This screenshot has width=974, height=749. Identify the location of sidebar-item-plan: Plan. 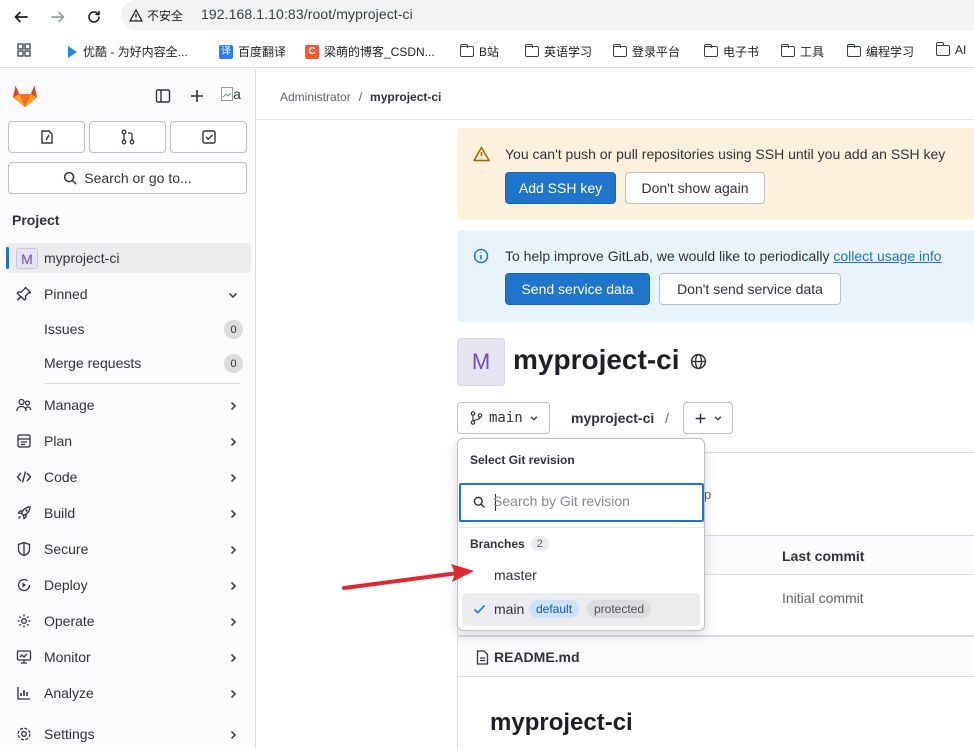
(128, 441).